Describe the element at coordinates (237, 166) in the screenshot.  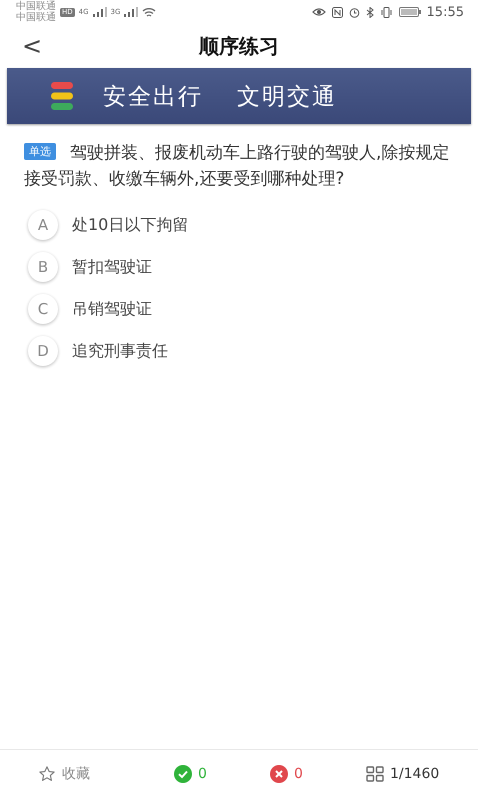
I see `question-text: 单选 驾驶拼装、报废机动车上路行驶的驾驶人,除按规定接受罚款、收缴车辆外,还要受到哪种处理?` at that location.